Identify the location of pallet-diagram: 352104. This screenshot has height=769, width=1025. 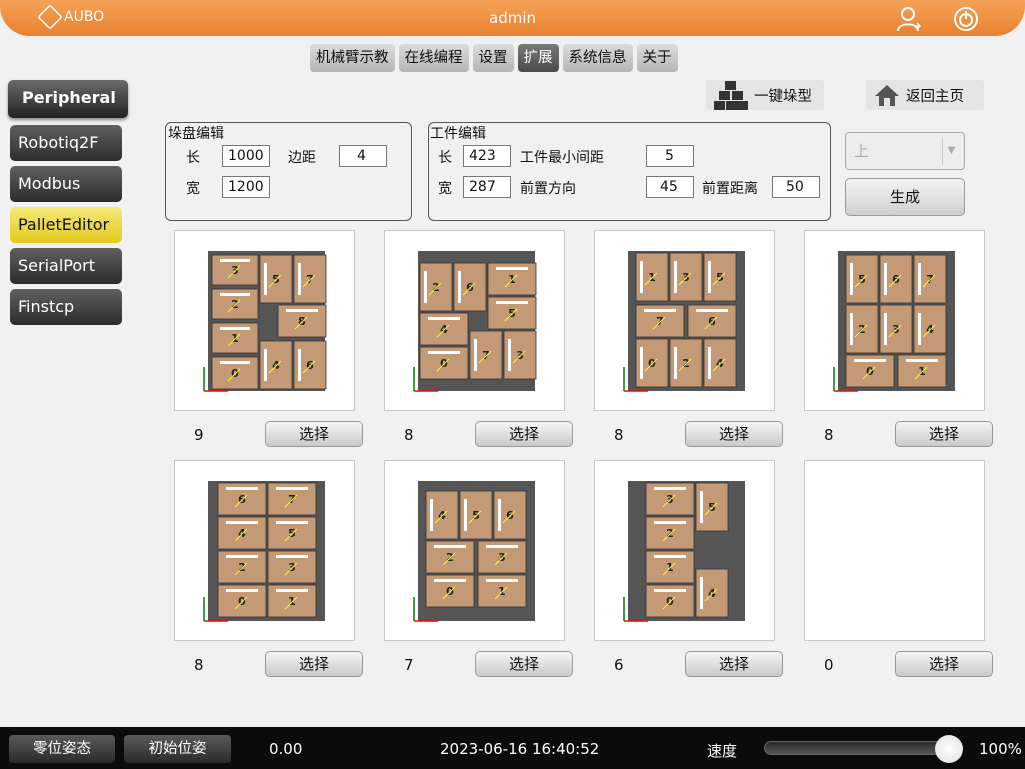
(684, 551).